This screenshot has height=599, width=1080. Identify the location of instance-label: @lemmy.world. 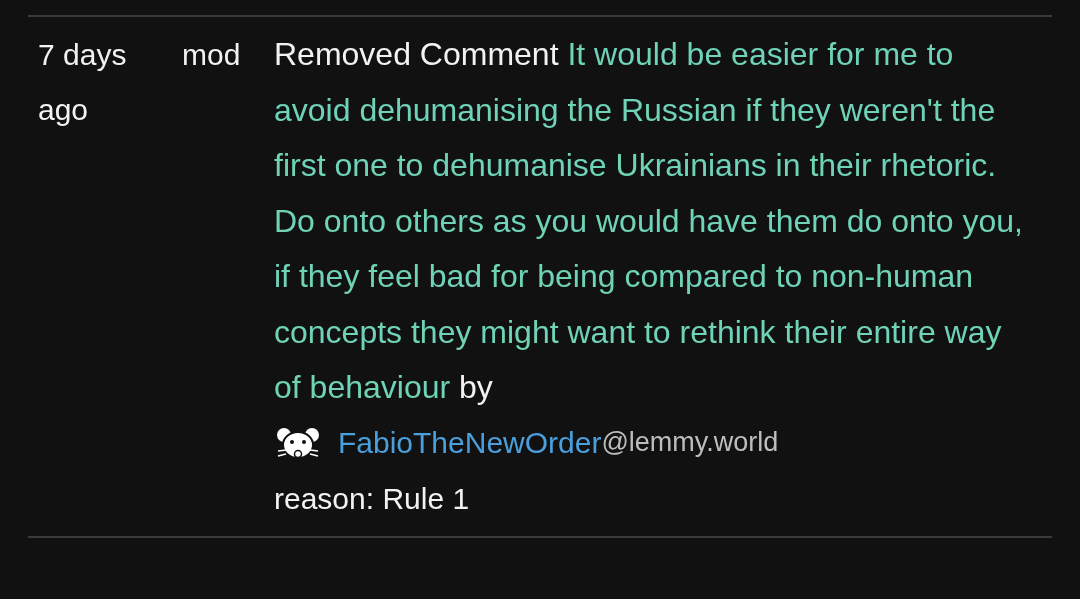
(690, 443).